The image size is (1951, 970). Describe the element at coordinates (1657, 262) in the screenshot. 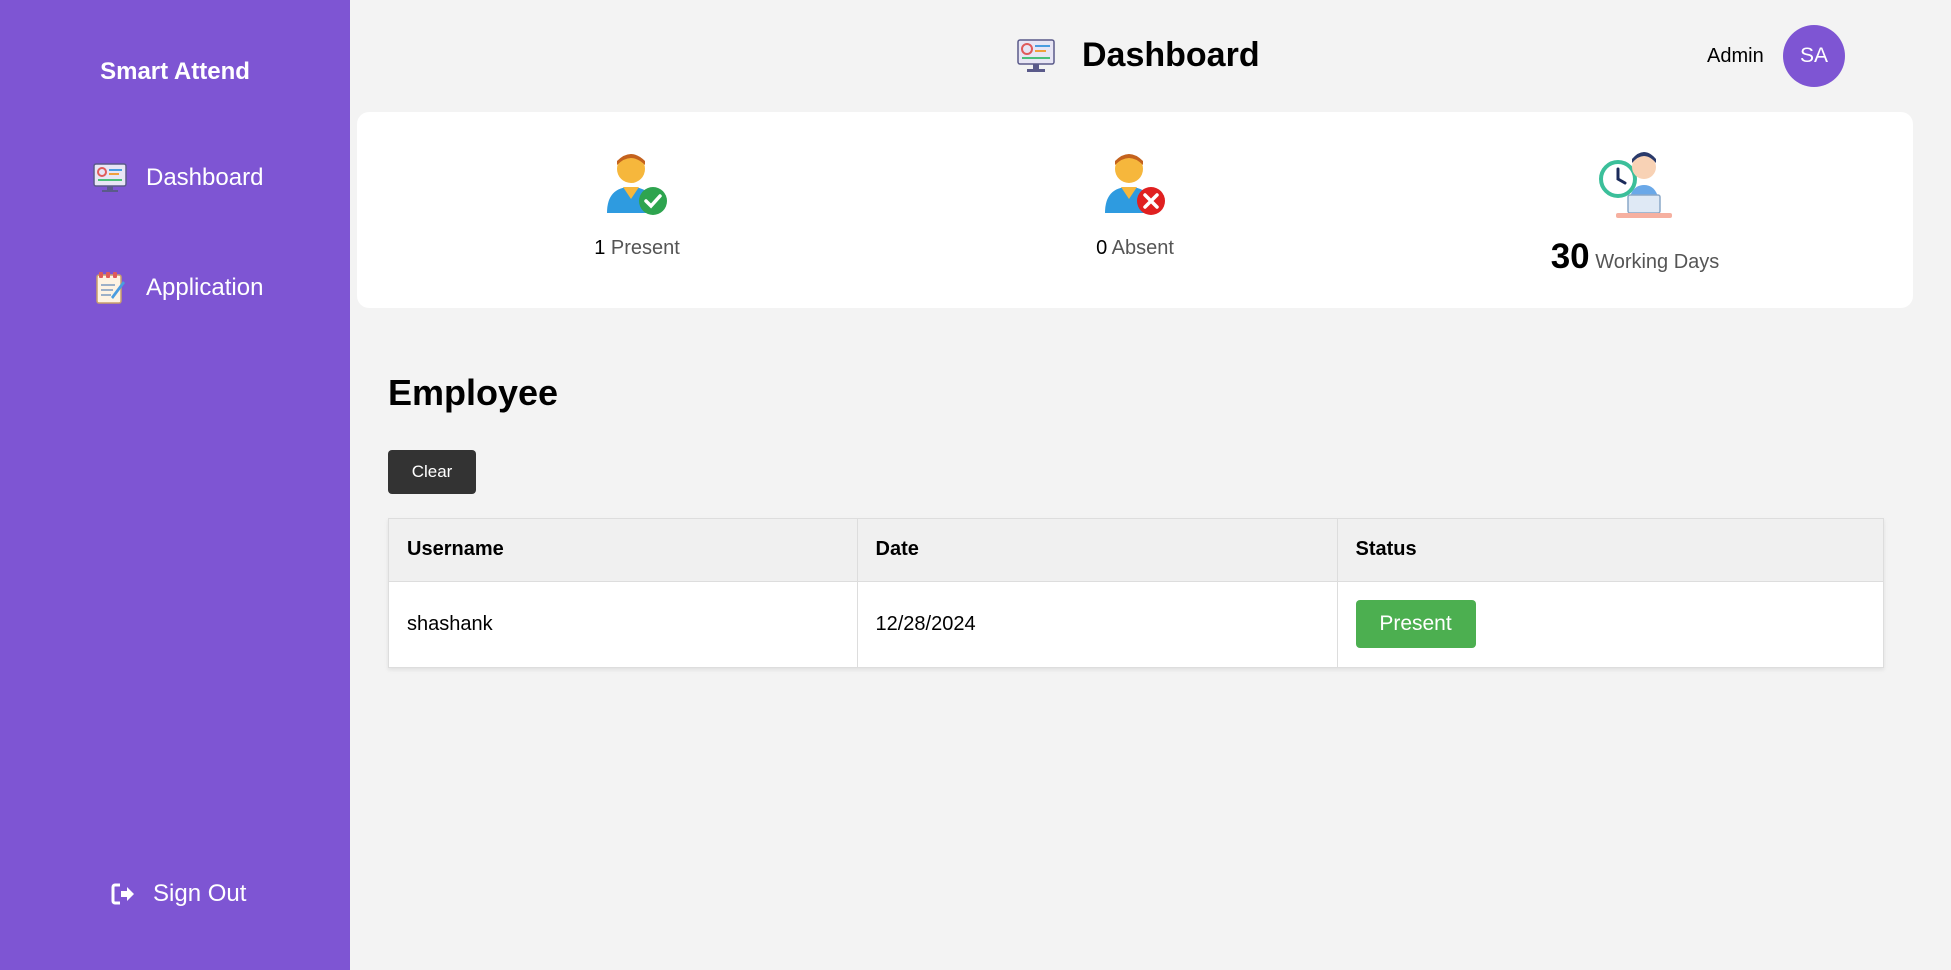

I see `working-days-label: Working Days` at that location.